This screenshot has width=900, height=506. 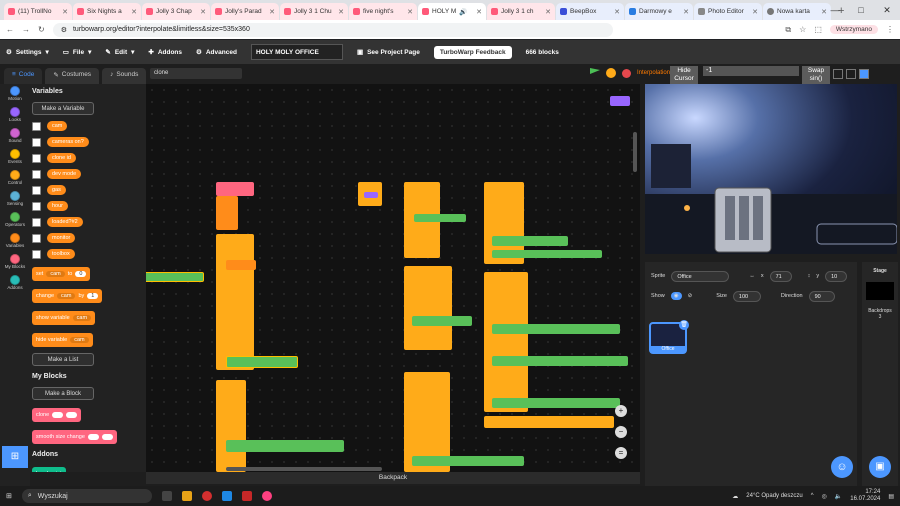 I want to click on extensions-button: ⊞, so click(x=15, y=457).